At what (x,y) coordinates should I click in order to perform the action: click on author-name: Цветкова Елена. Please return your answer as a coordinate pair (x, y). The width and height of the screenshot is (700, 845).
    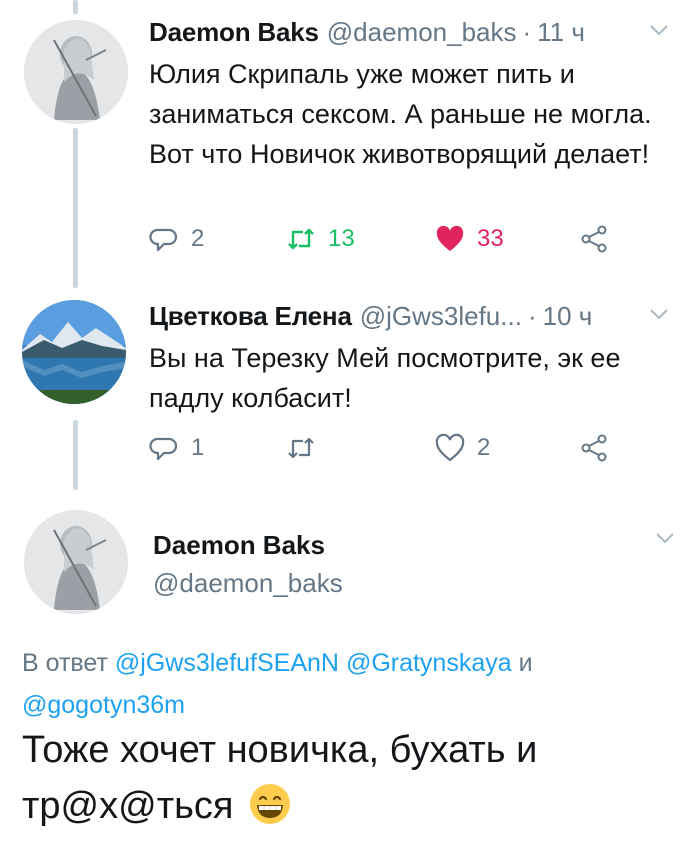
    Looking at the image, I should click on (250, 316).